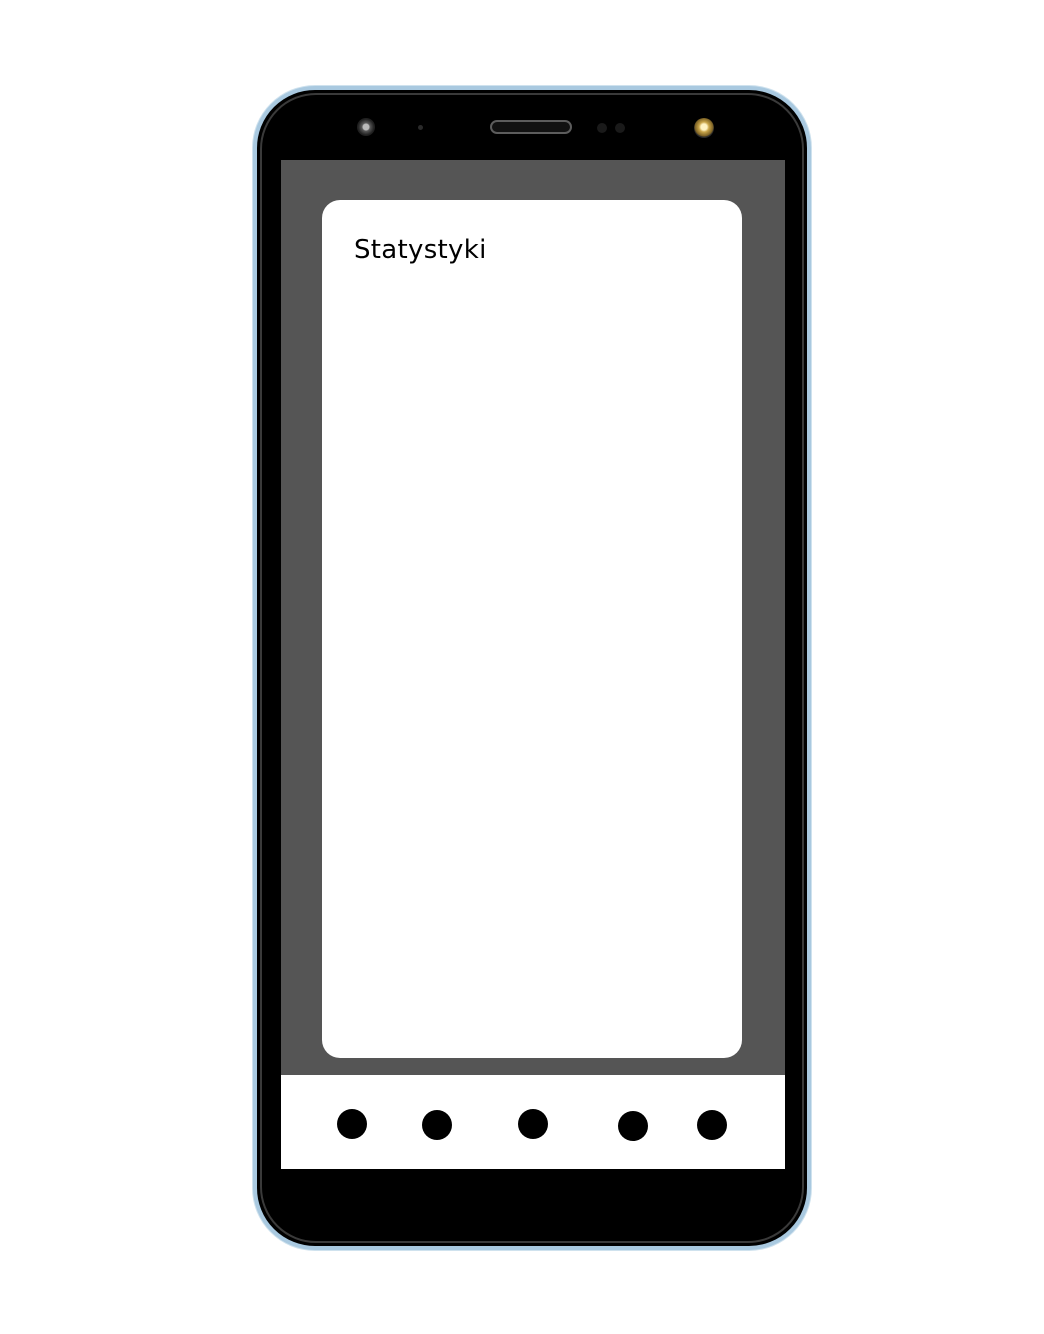 This screenshot has width=1044, height=1334. Describe the element at coordinates (420, 250) in the screenshot. I see `statistics-title: Statystyki` at that location.